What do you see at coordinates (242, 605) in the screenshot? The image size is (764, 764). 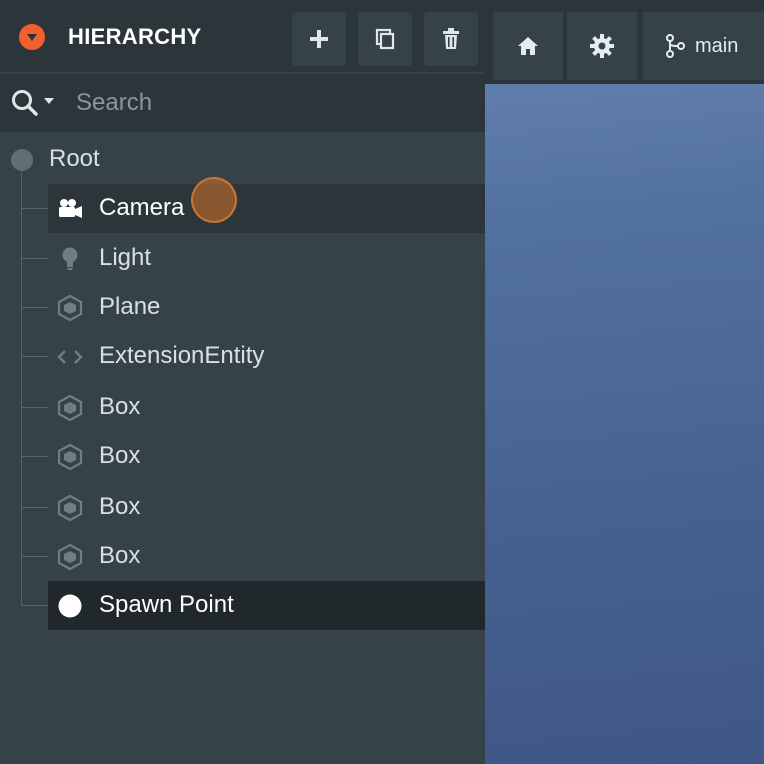 I see `tree-item-spawn-point: Spawn Point` at bounding box center [242, 605].